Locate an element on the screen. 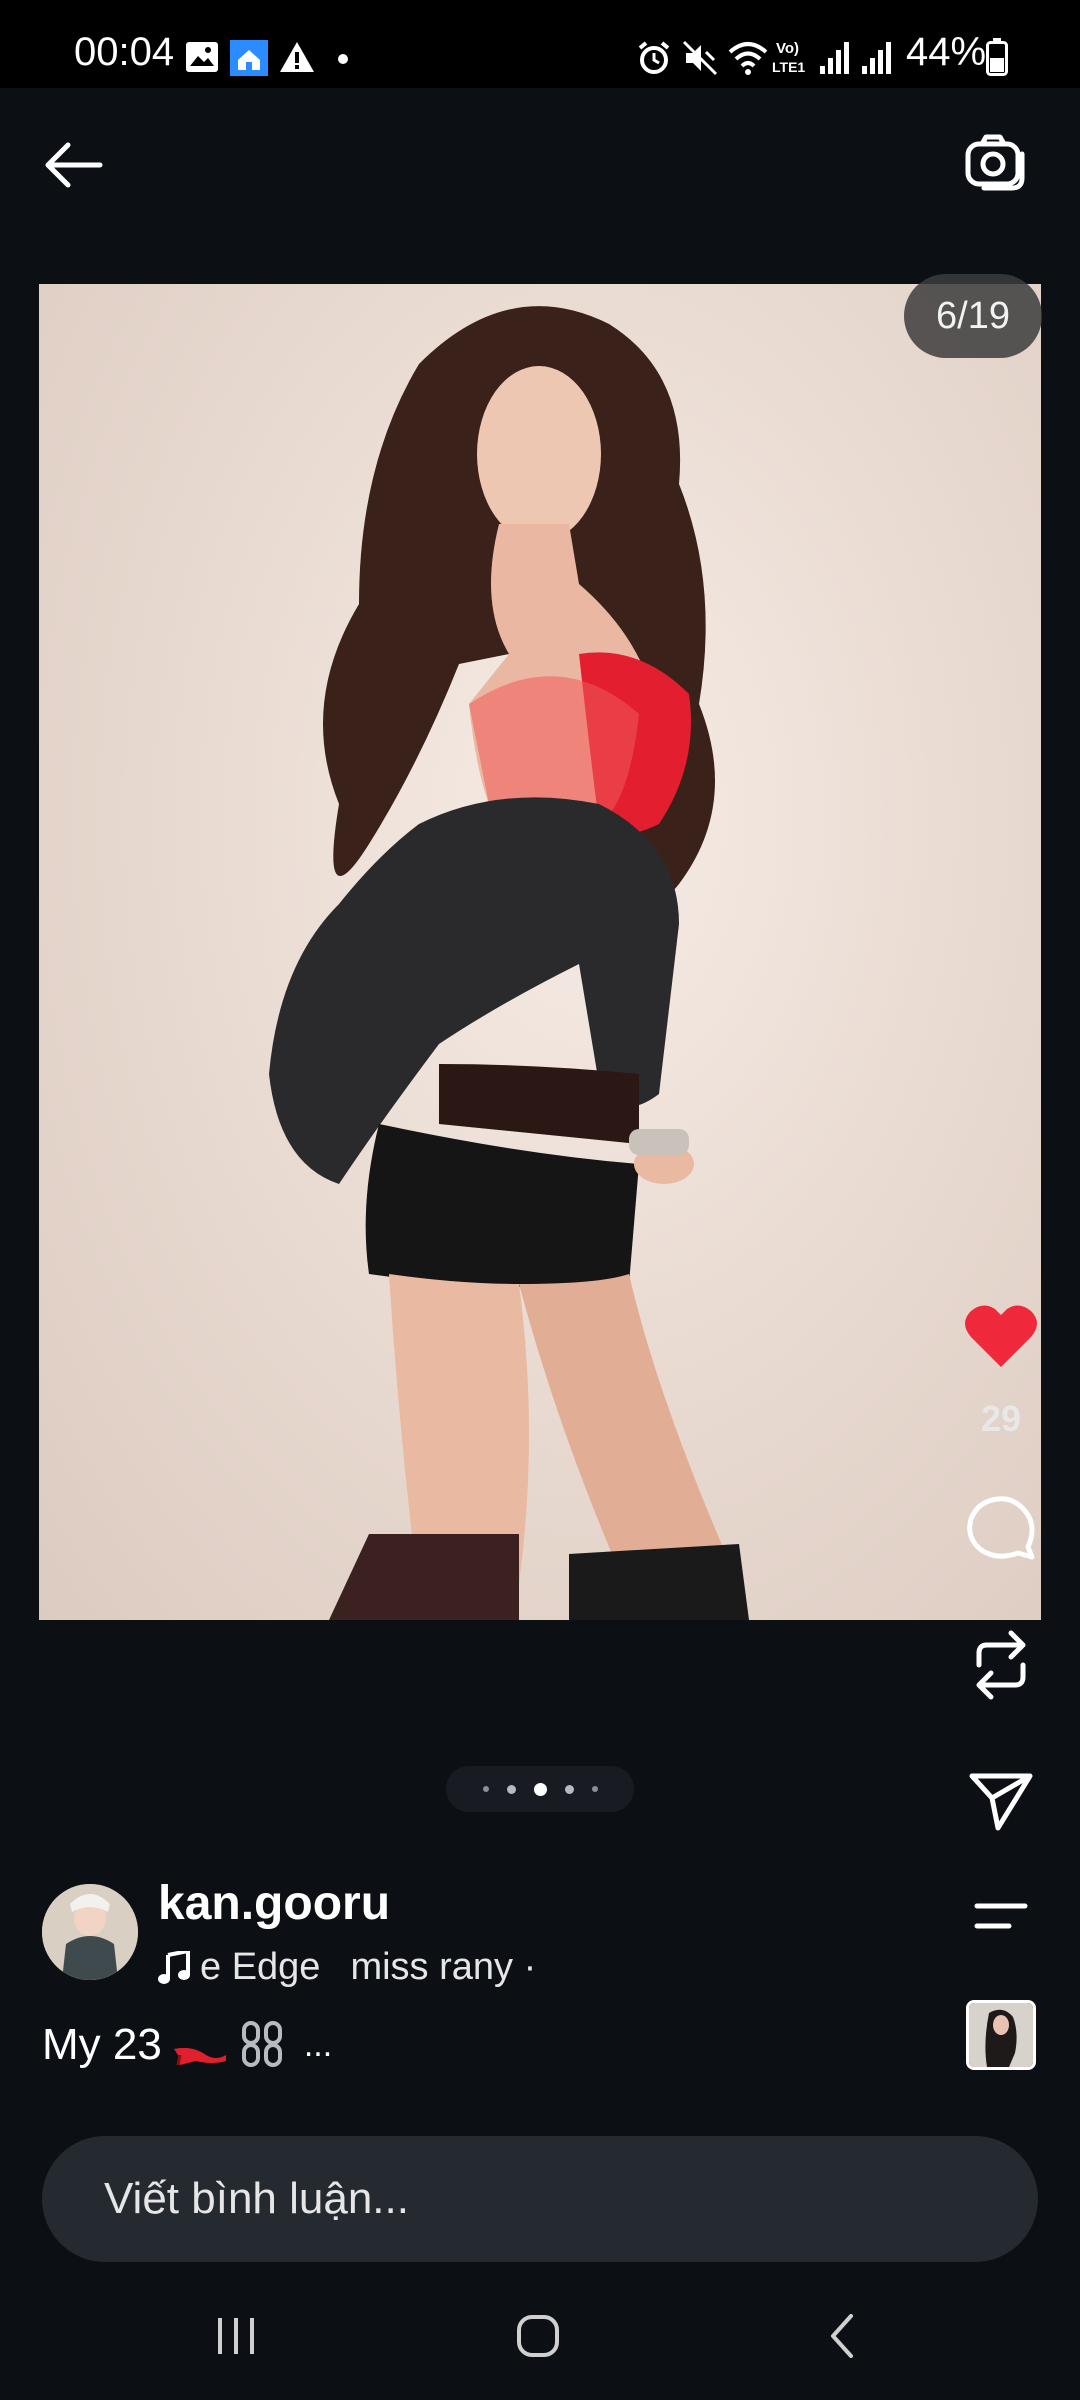 This screenshot has height=2400, width=1080. recent-apps-icon is located at coordinates (236, 2336).